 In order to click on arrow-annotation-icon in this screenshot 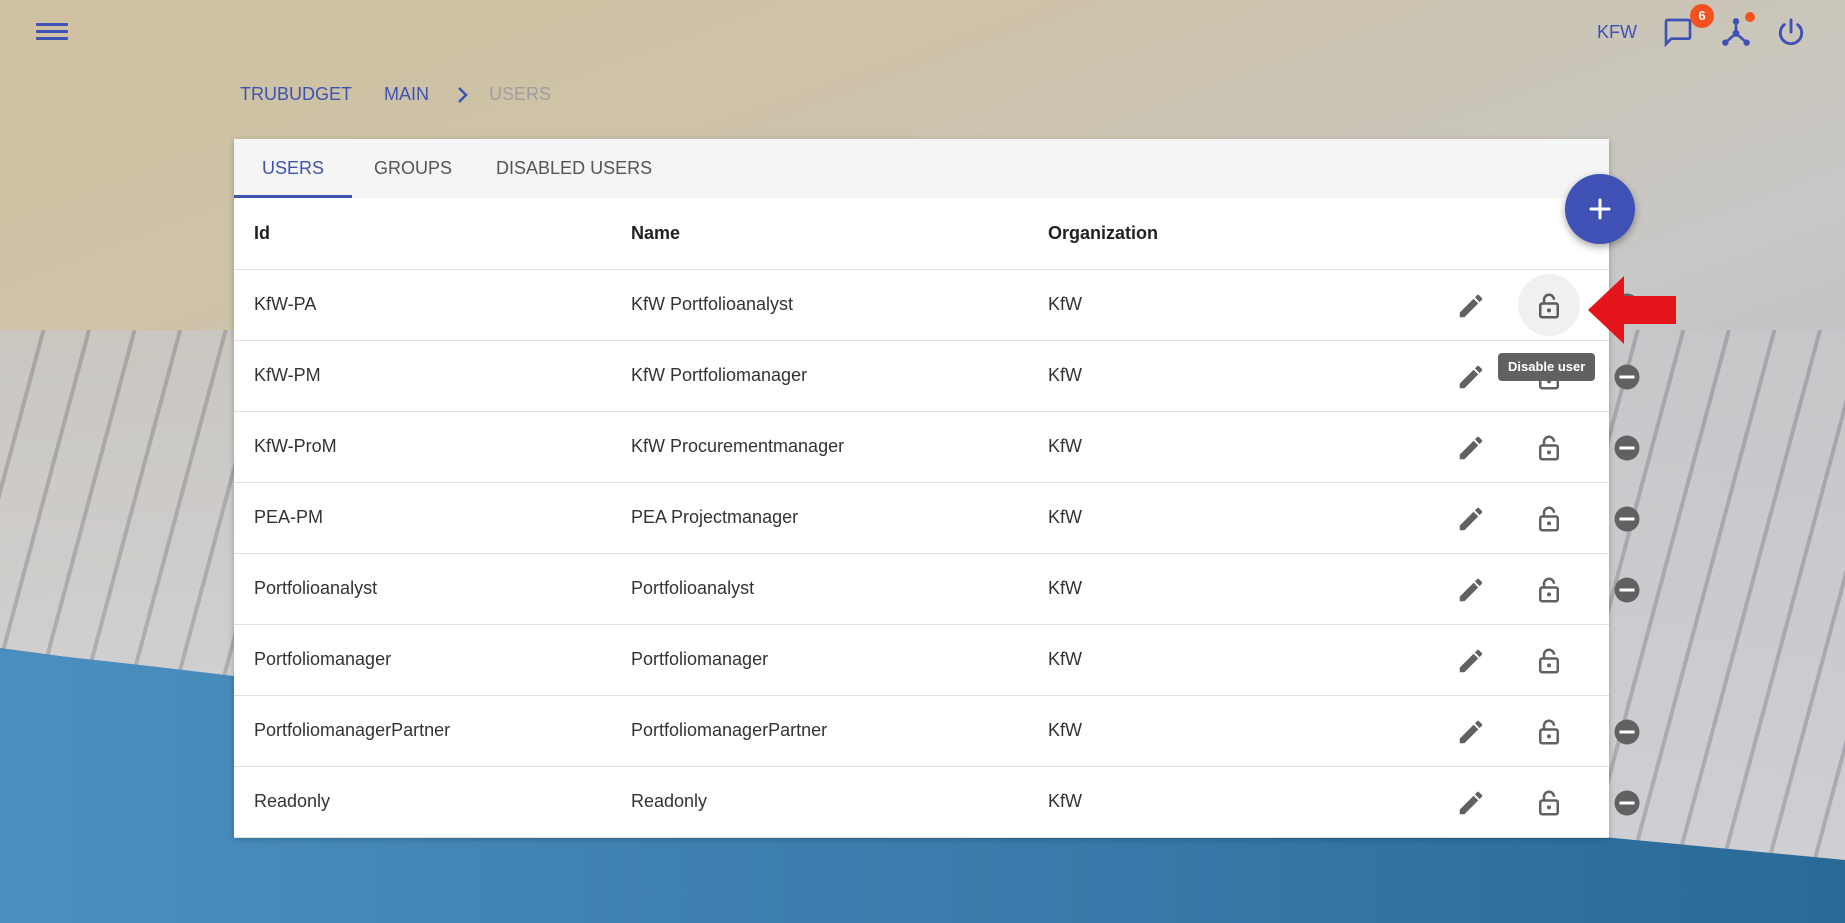, I will do `click(1632, 310)`.